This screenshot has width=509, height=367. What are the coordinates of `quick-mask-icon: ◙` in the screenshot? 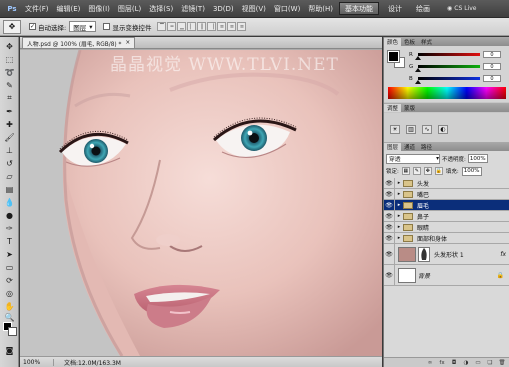 It's located at (9, 350).